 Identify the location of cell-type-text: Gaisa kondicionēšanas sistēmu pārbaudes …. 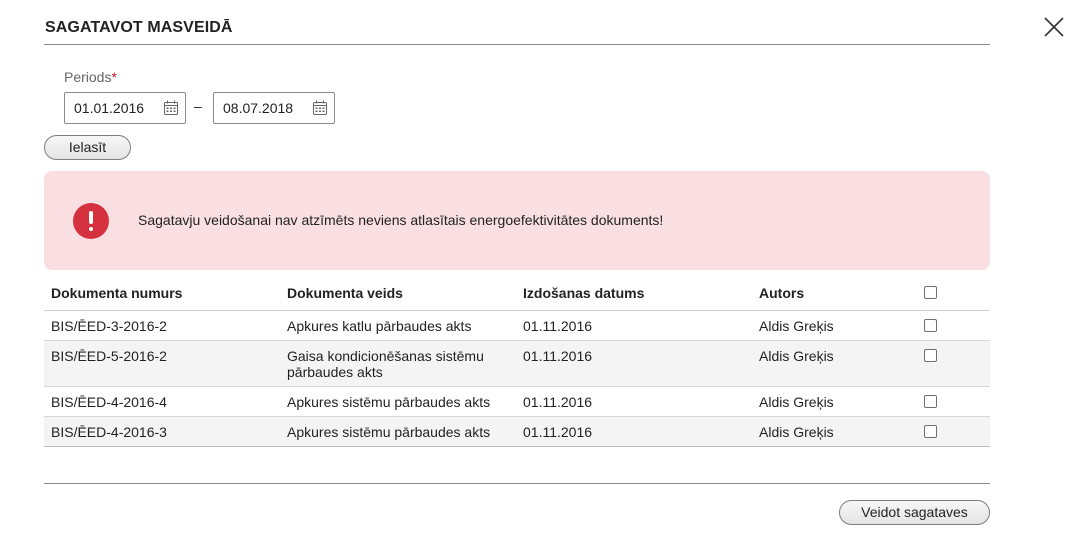
(385, 363).